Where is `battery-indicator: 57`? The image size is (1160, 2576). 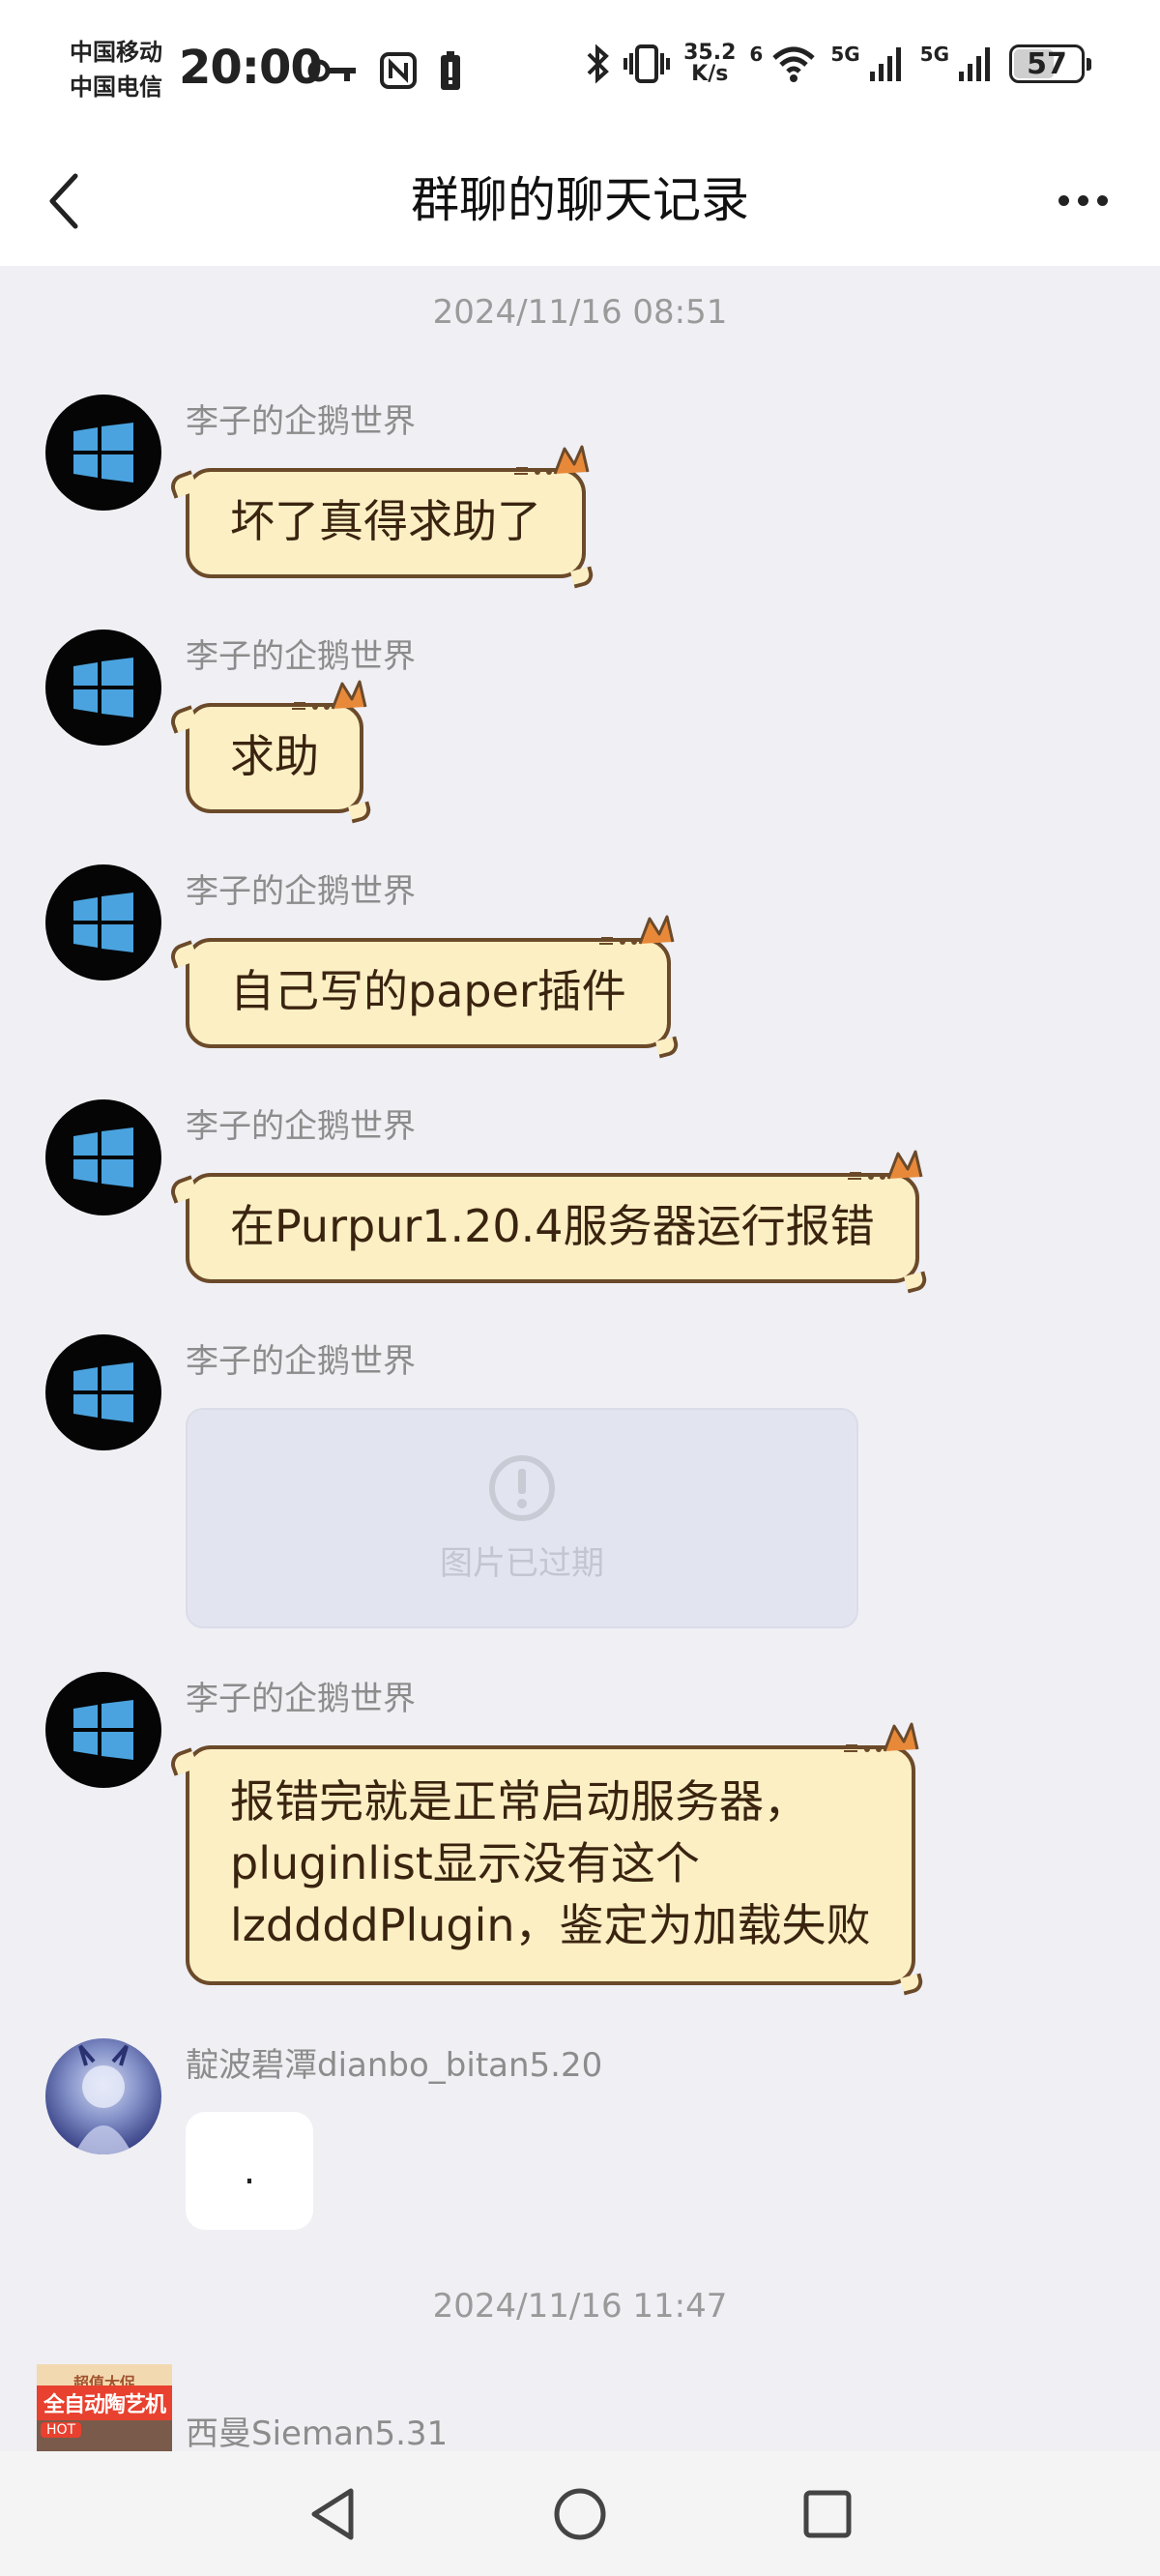
battery-indicator: 57 is located at coordinates (1050, 63).